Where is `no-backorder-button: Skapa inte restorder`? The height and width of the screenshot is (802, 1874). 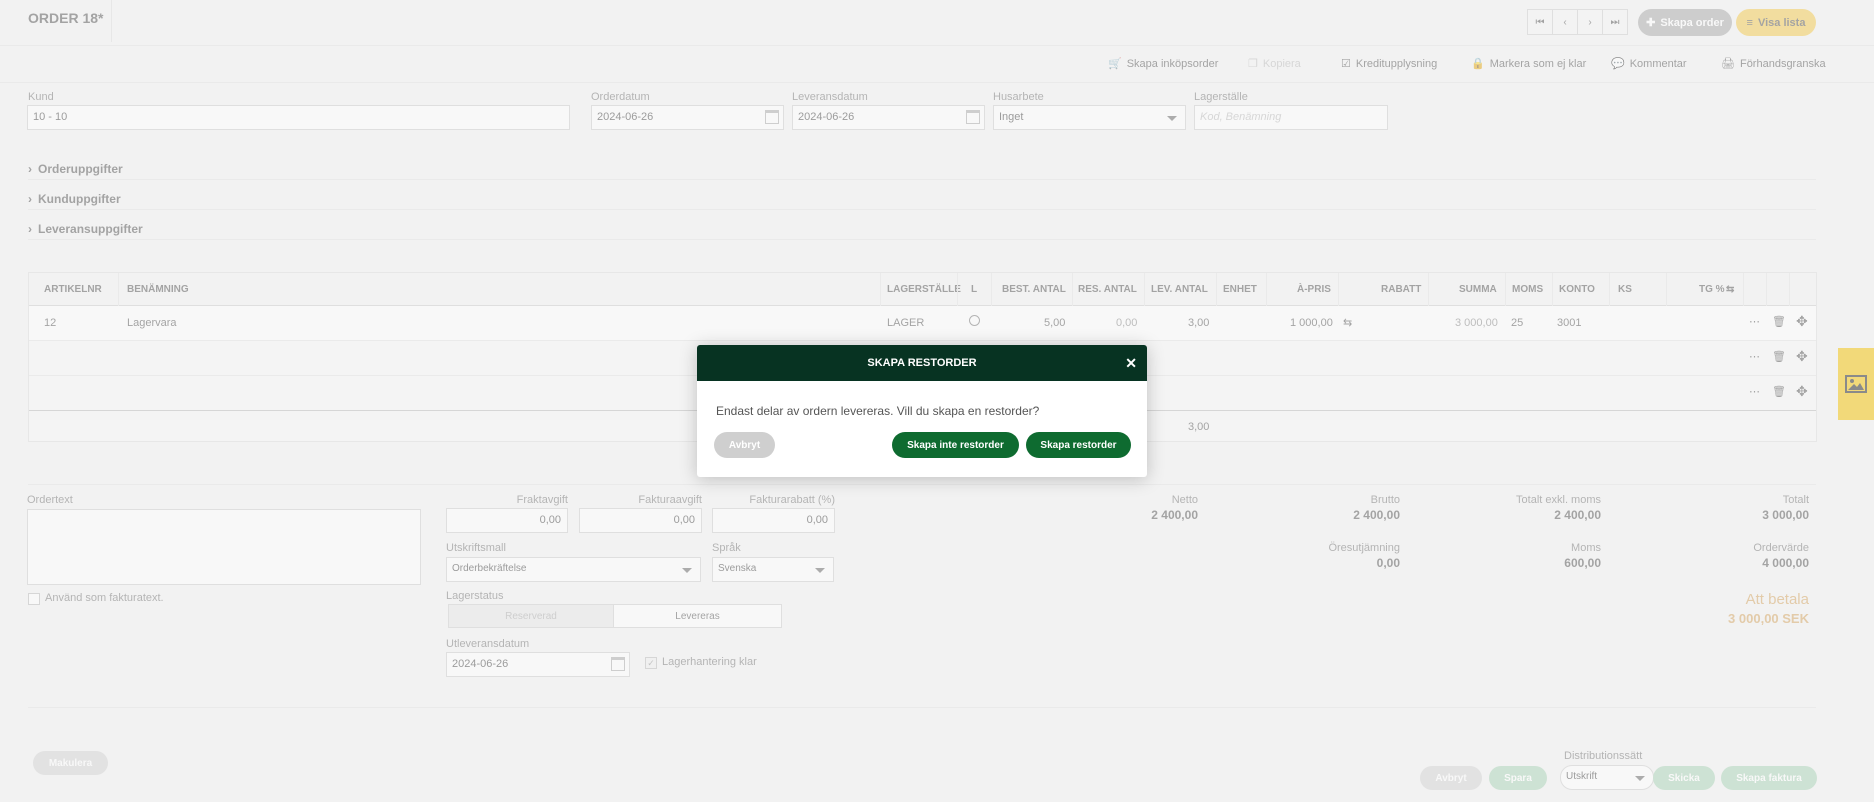 no-backorder-button: Skapa inte restorder is located at coordinates (955, 445).